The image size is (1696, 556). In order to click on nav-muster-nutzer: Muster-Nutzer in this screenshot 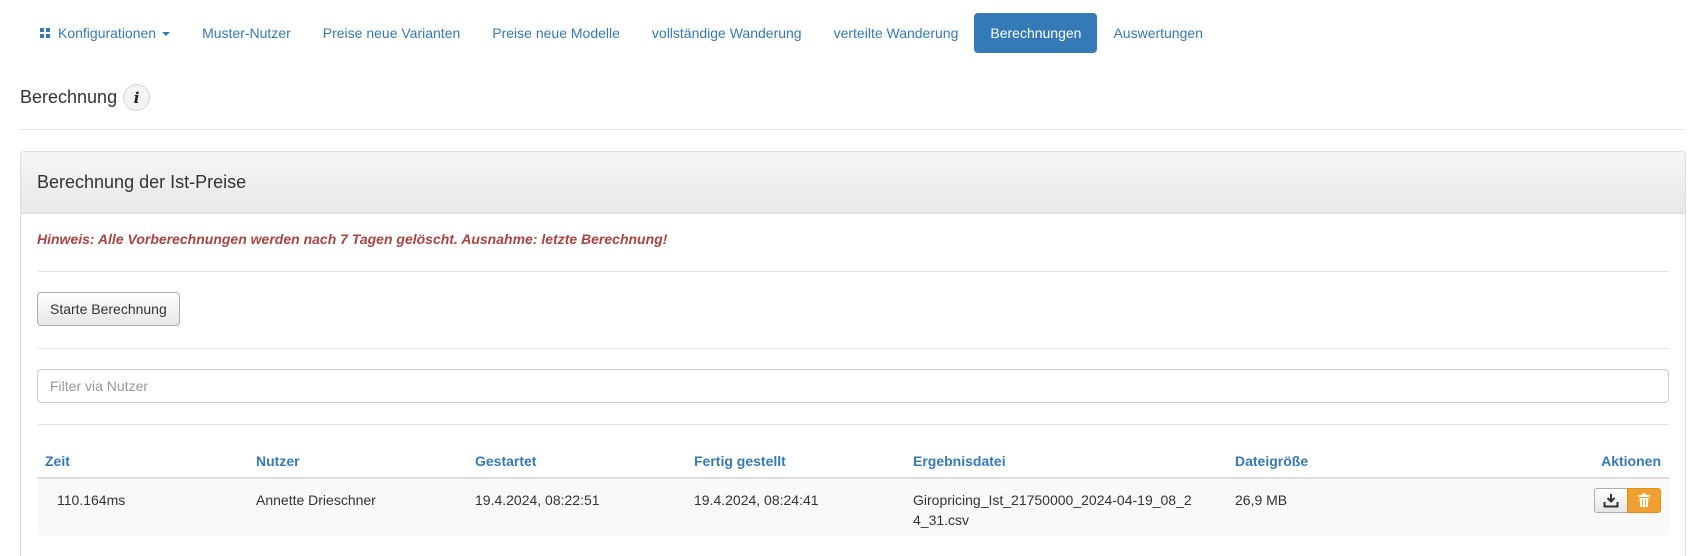, I will do `click(246, 33)`.